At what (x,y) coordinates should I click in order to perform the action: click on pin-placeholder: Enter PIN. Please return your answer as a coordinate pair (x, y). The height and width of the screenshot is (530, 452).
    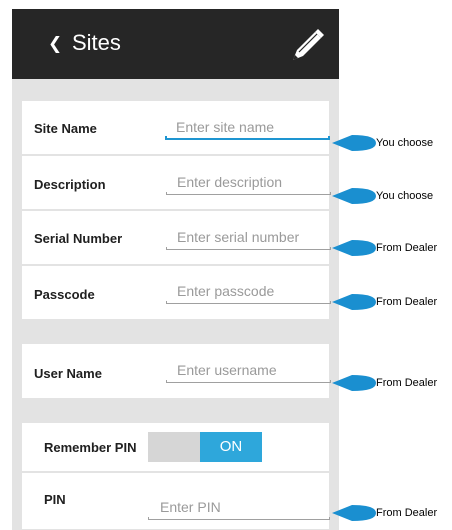
    Looking at the image, I should click on (190, 507).